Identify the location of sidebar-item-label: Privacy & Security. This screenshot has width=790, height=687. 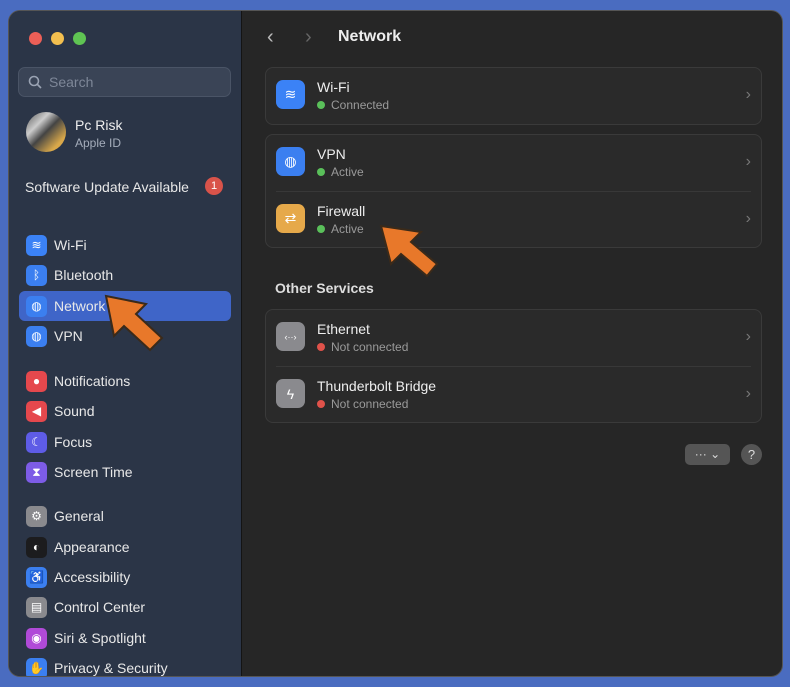
(111, 668).